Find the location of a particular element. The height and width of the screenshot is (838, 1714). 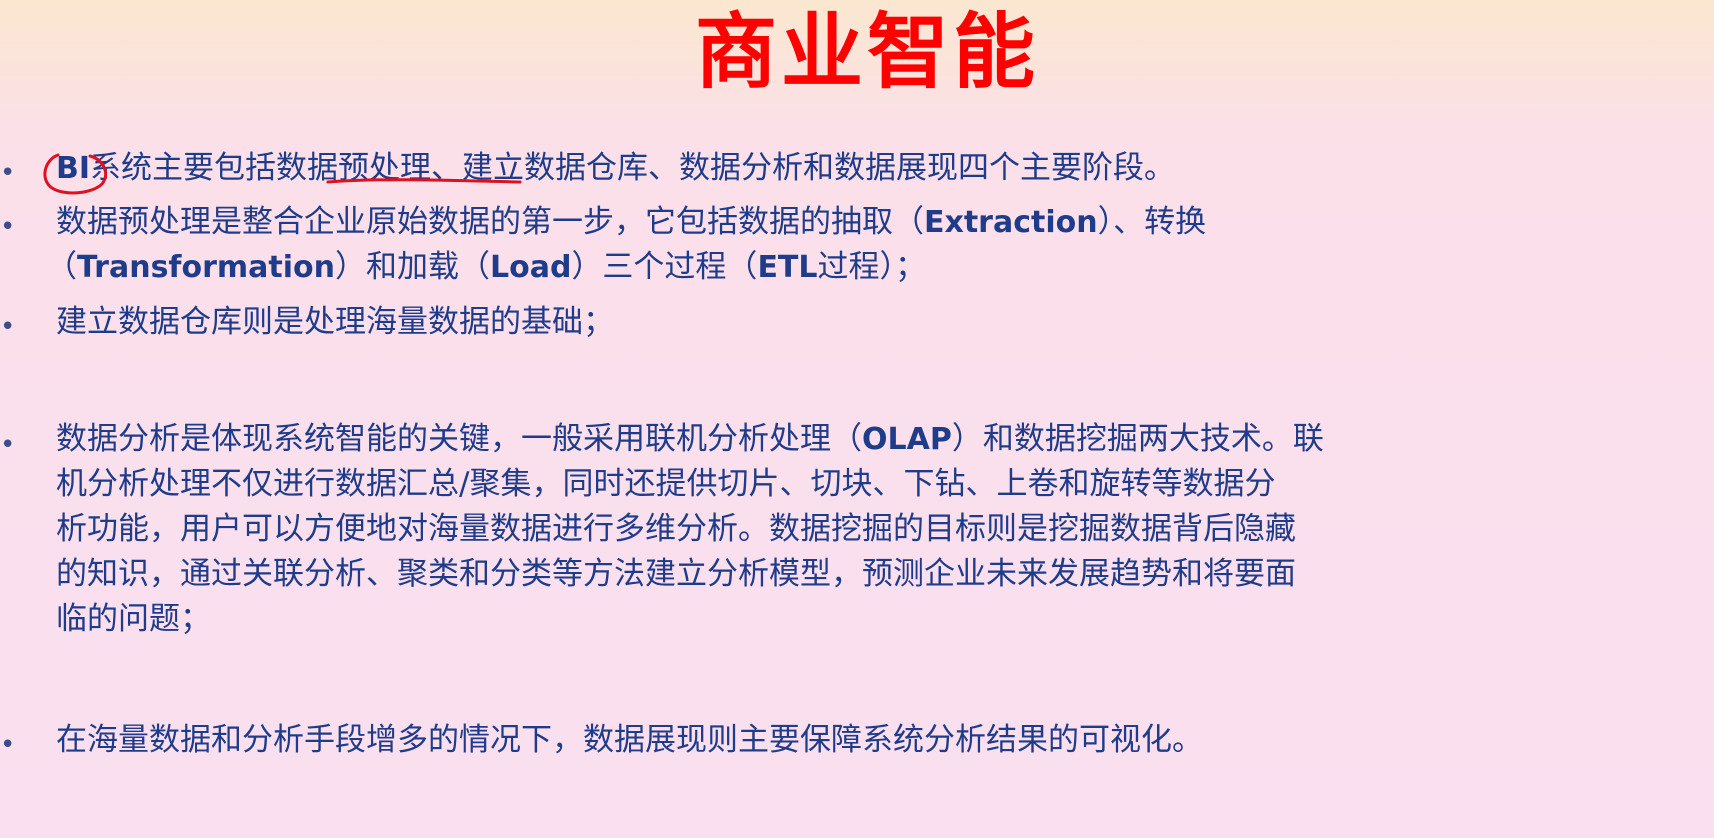

text-run: ）和加载（ is located at coordinates (412, 267).